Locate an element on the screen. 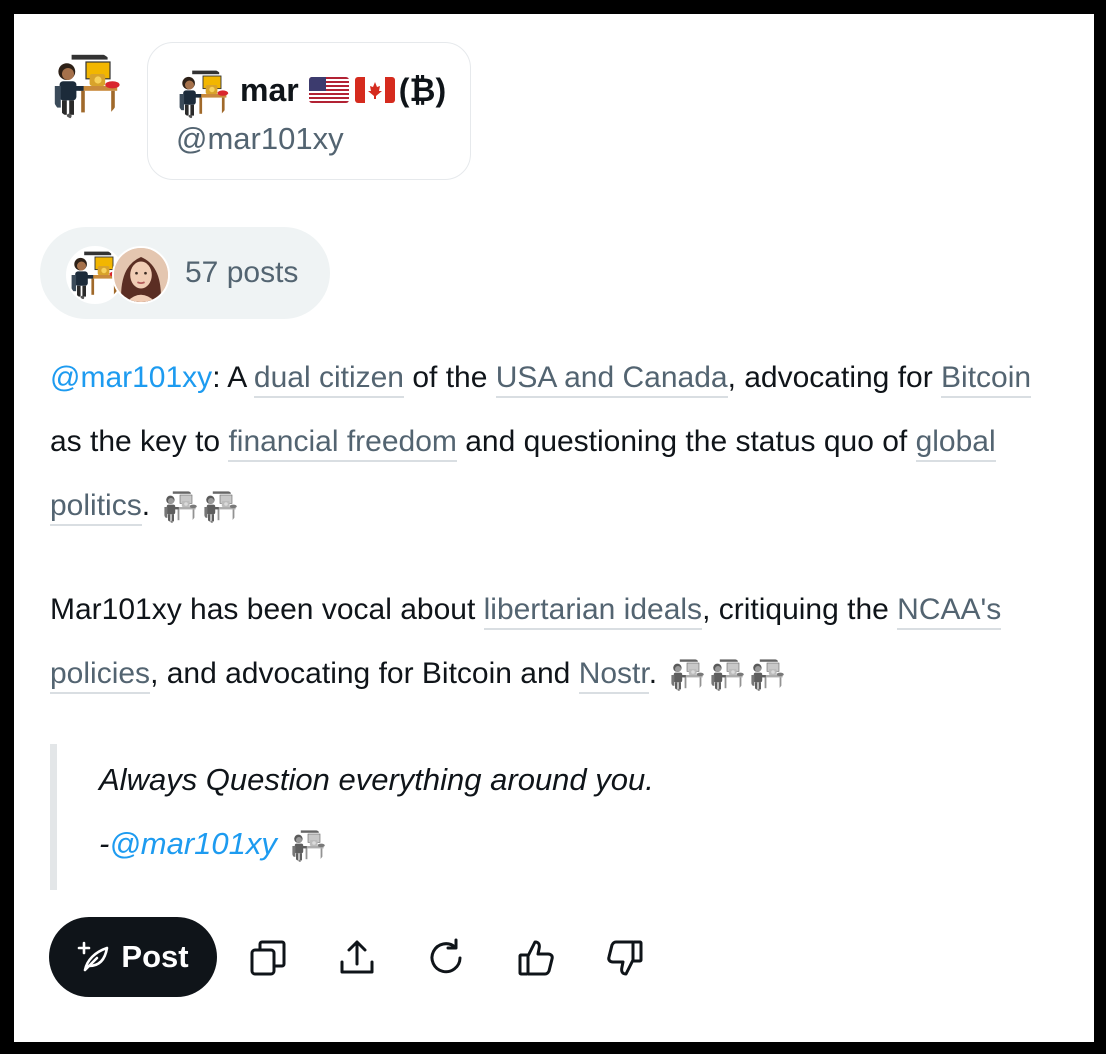 The height and width of the screenshot is (1054, 1106). posts-pill: 57 posts is located at coordinates (185, 273).